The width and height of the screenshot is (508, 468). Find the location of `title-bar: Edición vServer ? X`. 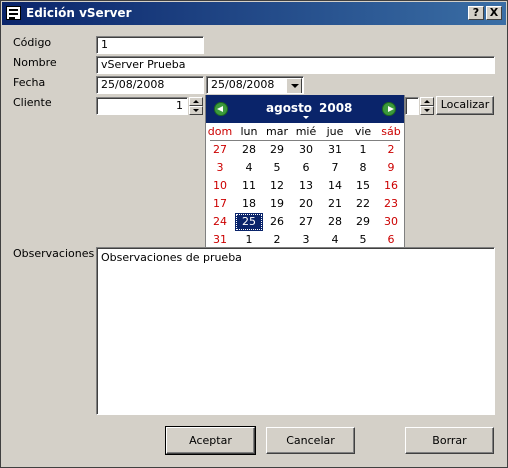

title-bar: Edición vServer ? X is located at coordinates (254, 13).